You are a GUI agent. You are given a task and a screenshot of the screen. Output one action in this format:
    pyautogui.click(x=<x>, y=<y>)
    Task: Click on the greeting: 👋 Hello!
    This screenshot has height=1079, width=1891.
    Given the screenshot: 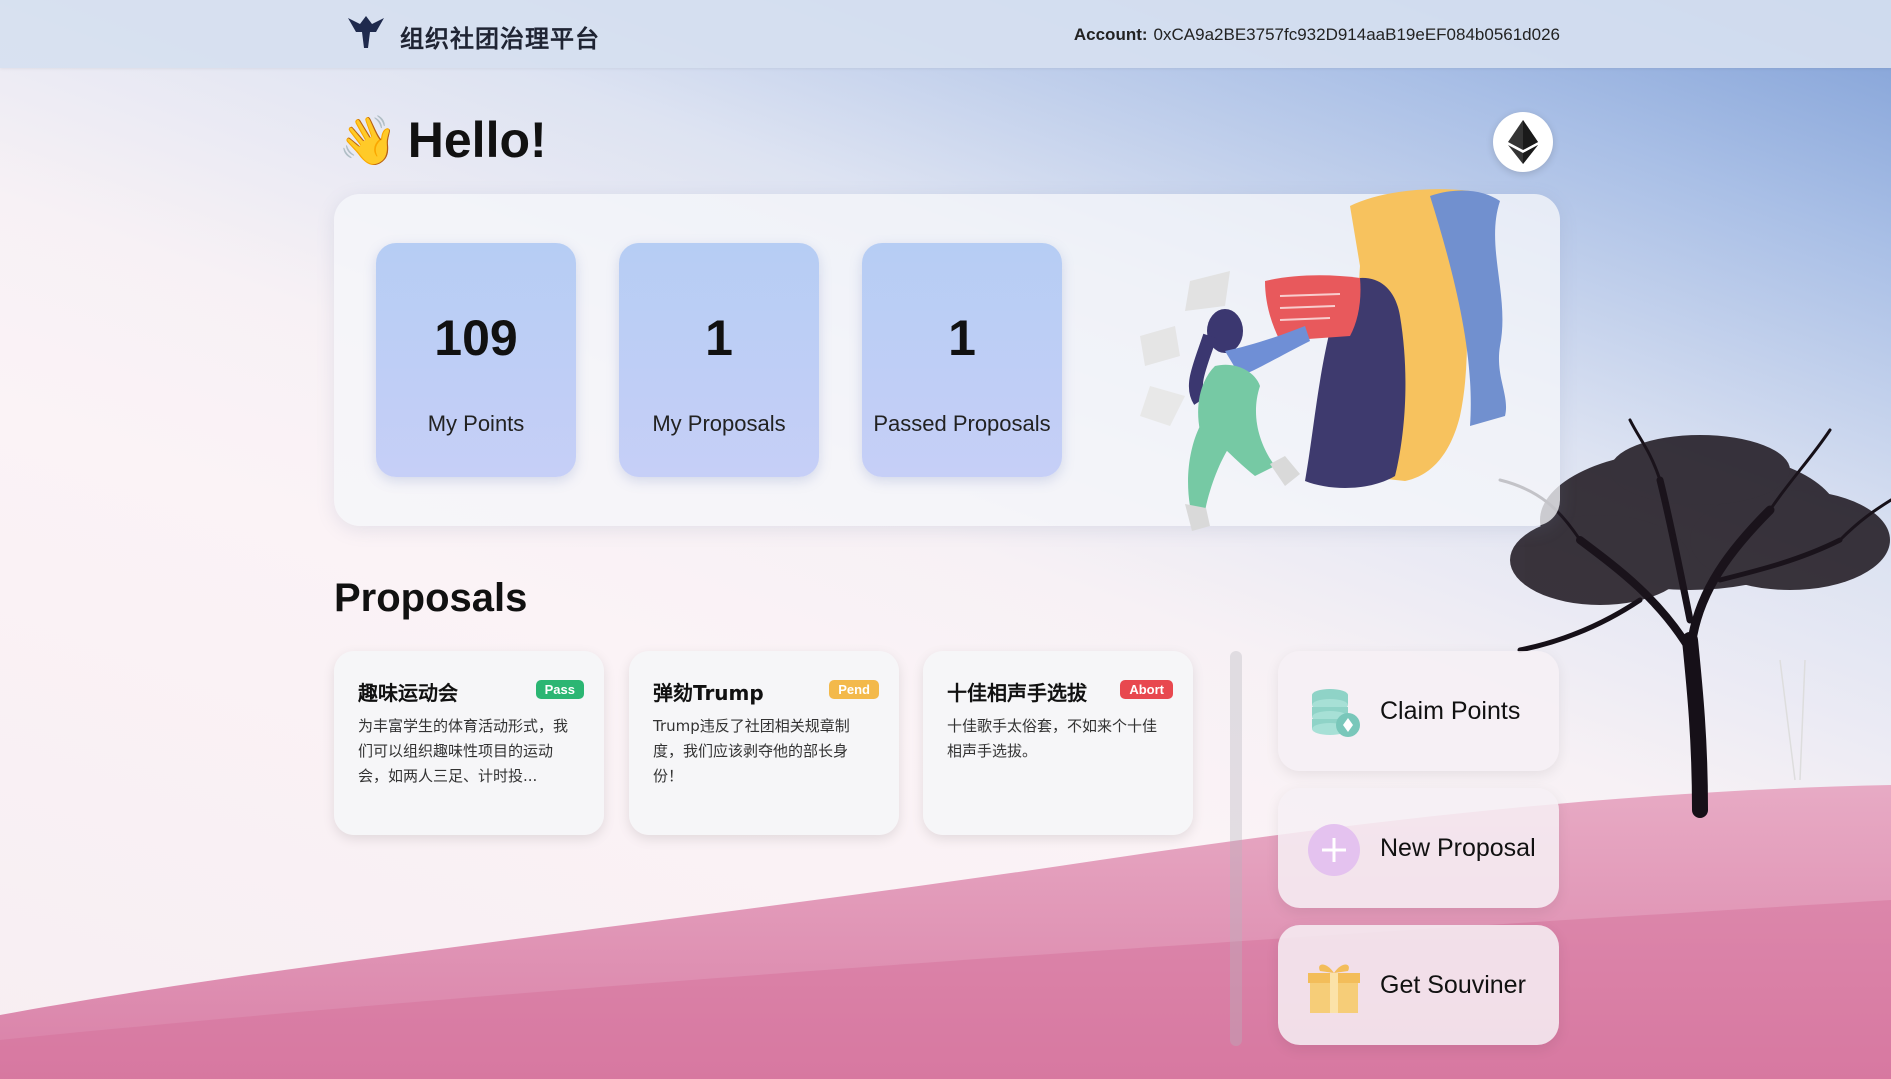 What is the action you would take?
    pyautogui.click(x=442, y=140)
    